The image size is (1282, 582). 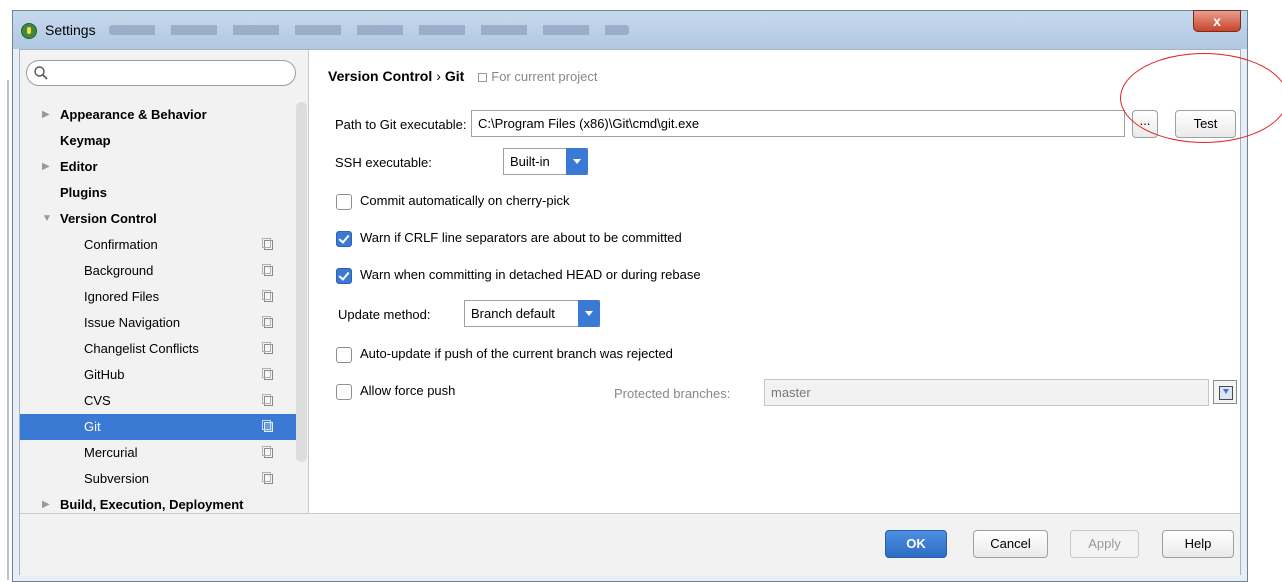 What do you see at coordinates (301, 282) in the screenshot?
I see `sidebar-scrollbar` at bounding box center [301, 282].